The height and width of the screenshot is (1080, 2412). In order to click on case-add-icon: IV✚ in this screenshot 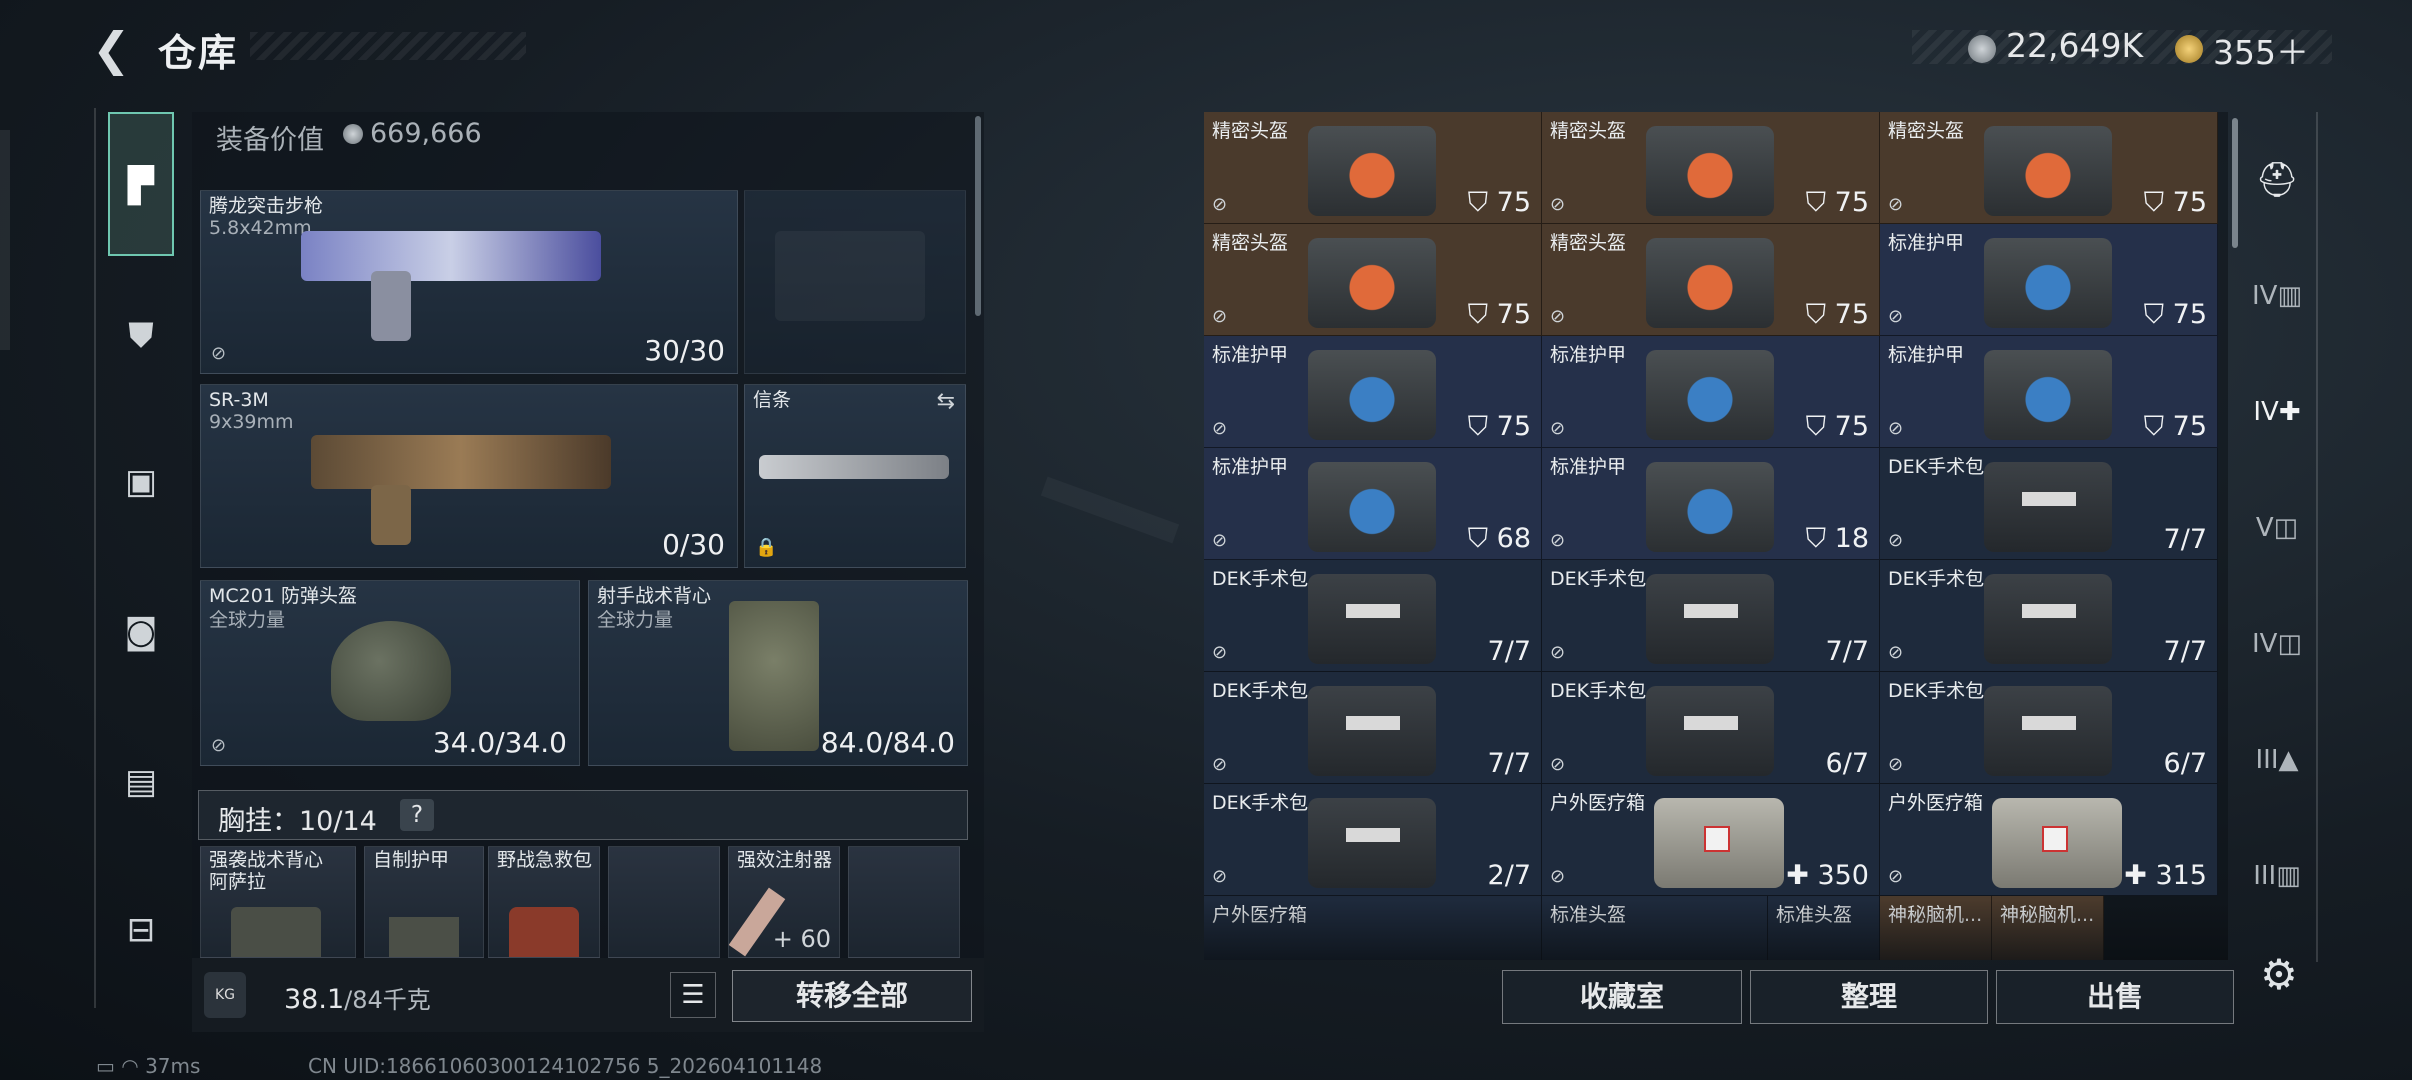, I will do `click(2277, 412)`.